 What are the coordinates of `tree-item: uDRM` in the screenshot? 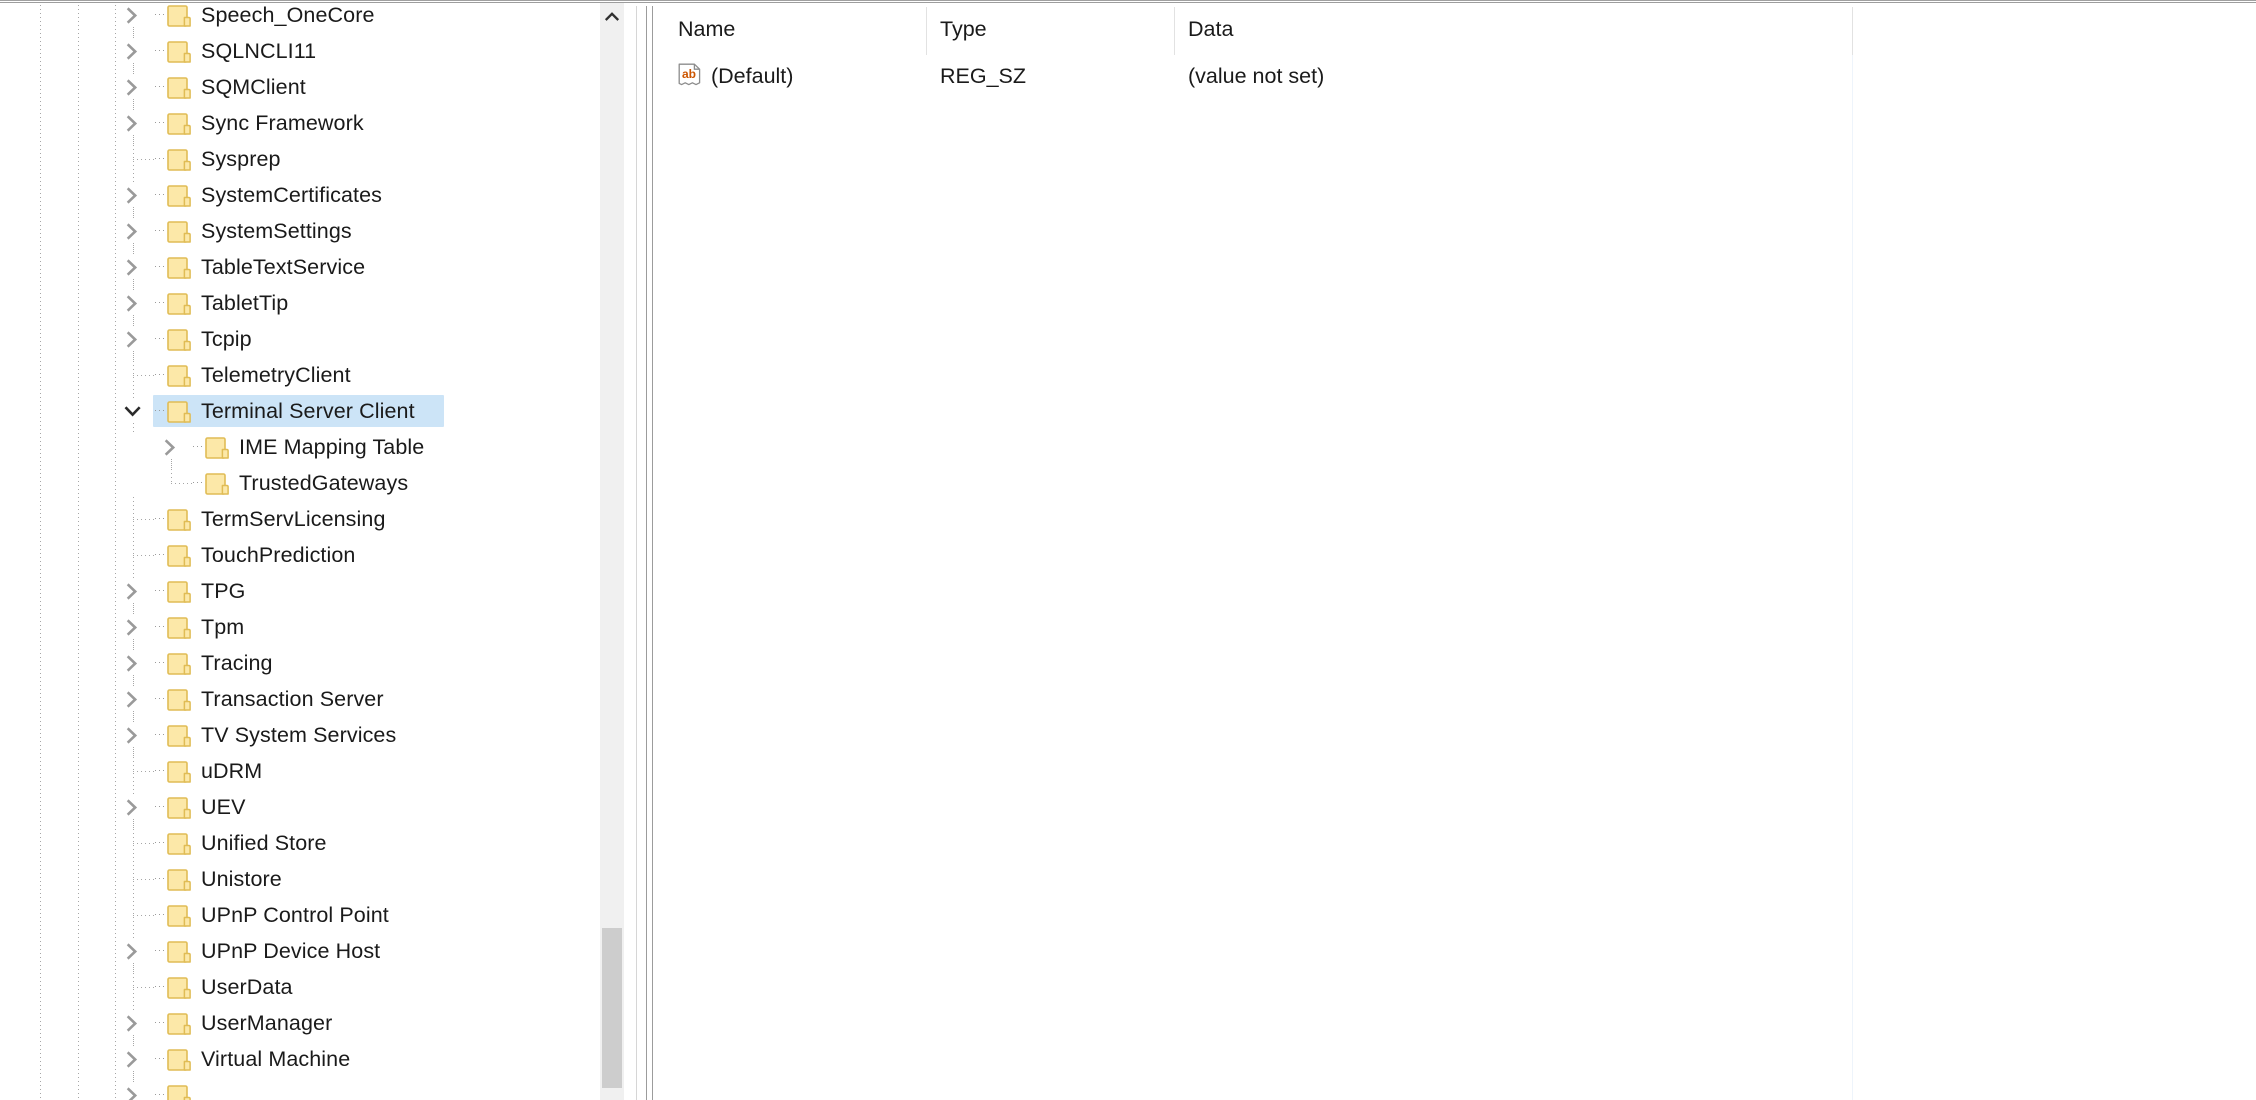 It's located at (306, 771).